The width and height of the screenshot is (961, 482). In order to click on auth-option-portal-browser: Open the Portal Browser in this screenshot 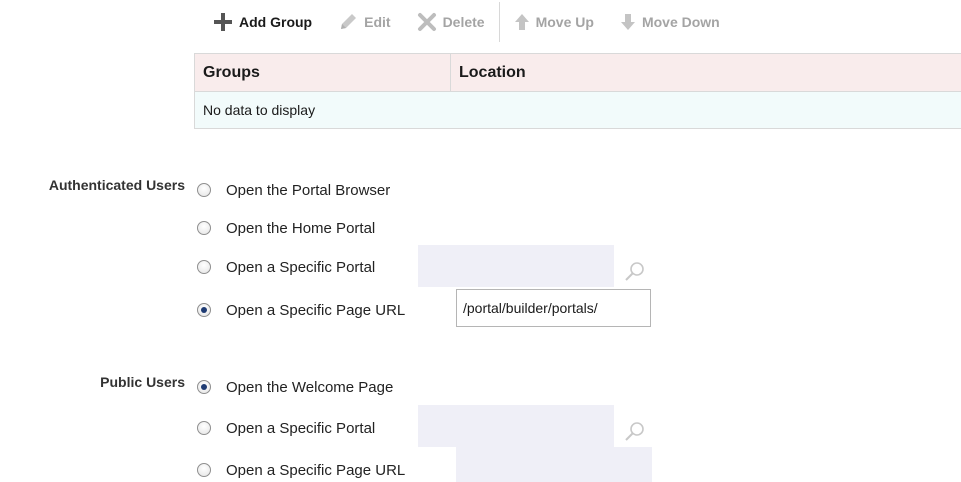, I will do `click(293, 190)`.